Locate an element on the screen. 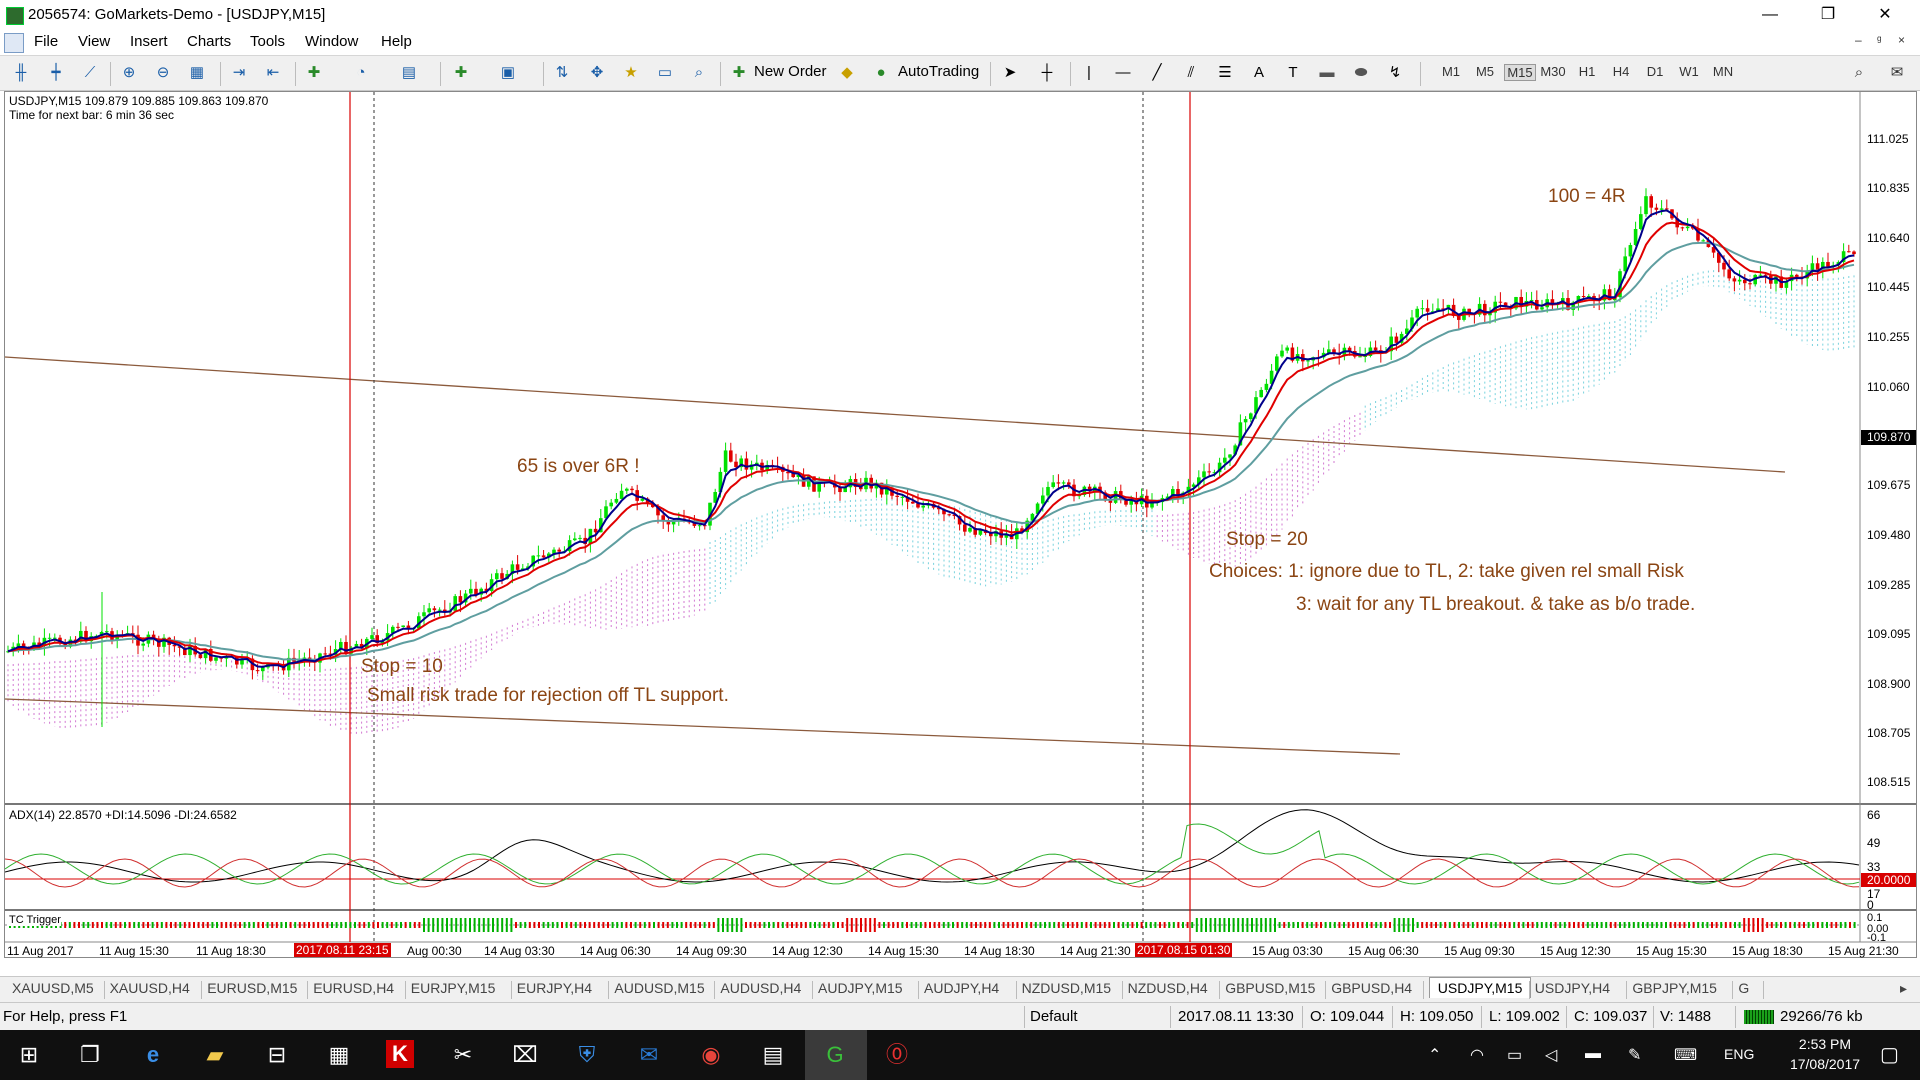 The height and width of the screenshot is (1080, 1920). chart-tab: GBPJPY,M15 is located at coordinates (1674, 988).